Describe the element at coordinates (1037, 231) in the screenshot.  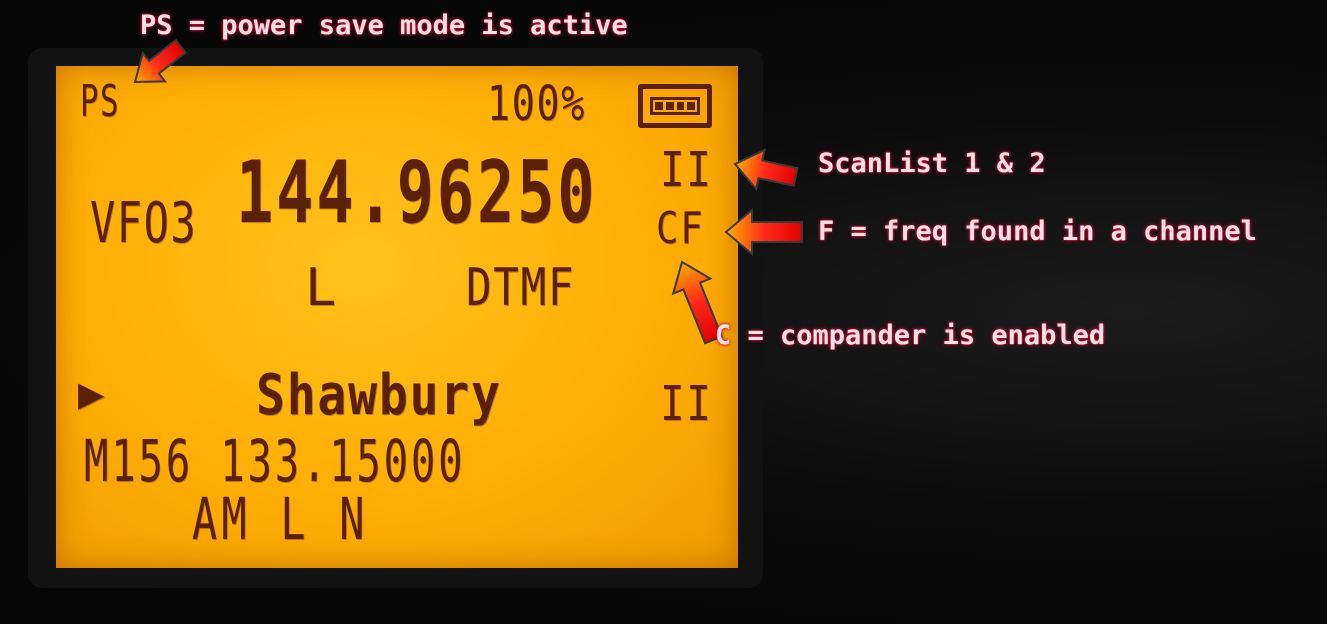
I see `annotation-freq-found: F = freq found in a channel` at that location.